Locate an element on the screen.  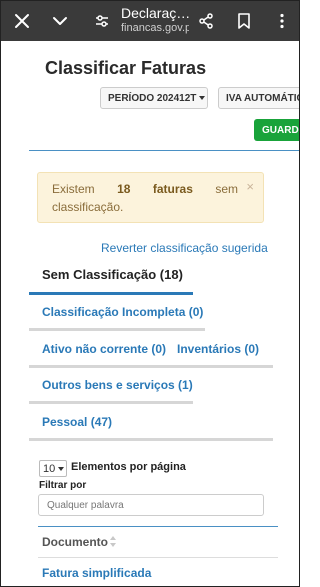
revert-classification-link: Reverter classificação sugerida is located at coordinates (184, 248).